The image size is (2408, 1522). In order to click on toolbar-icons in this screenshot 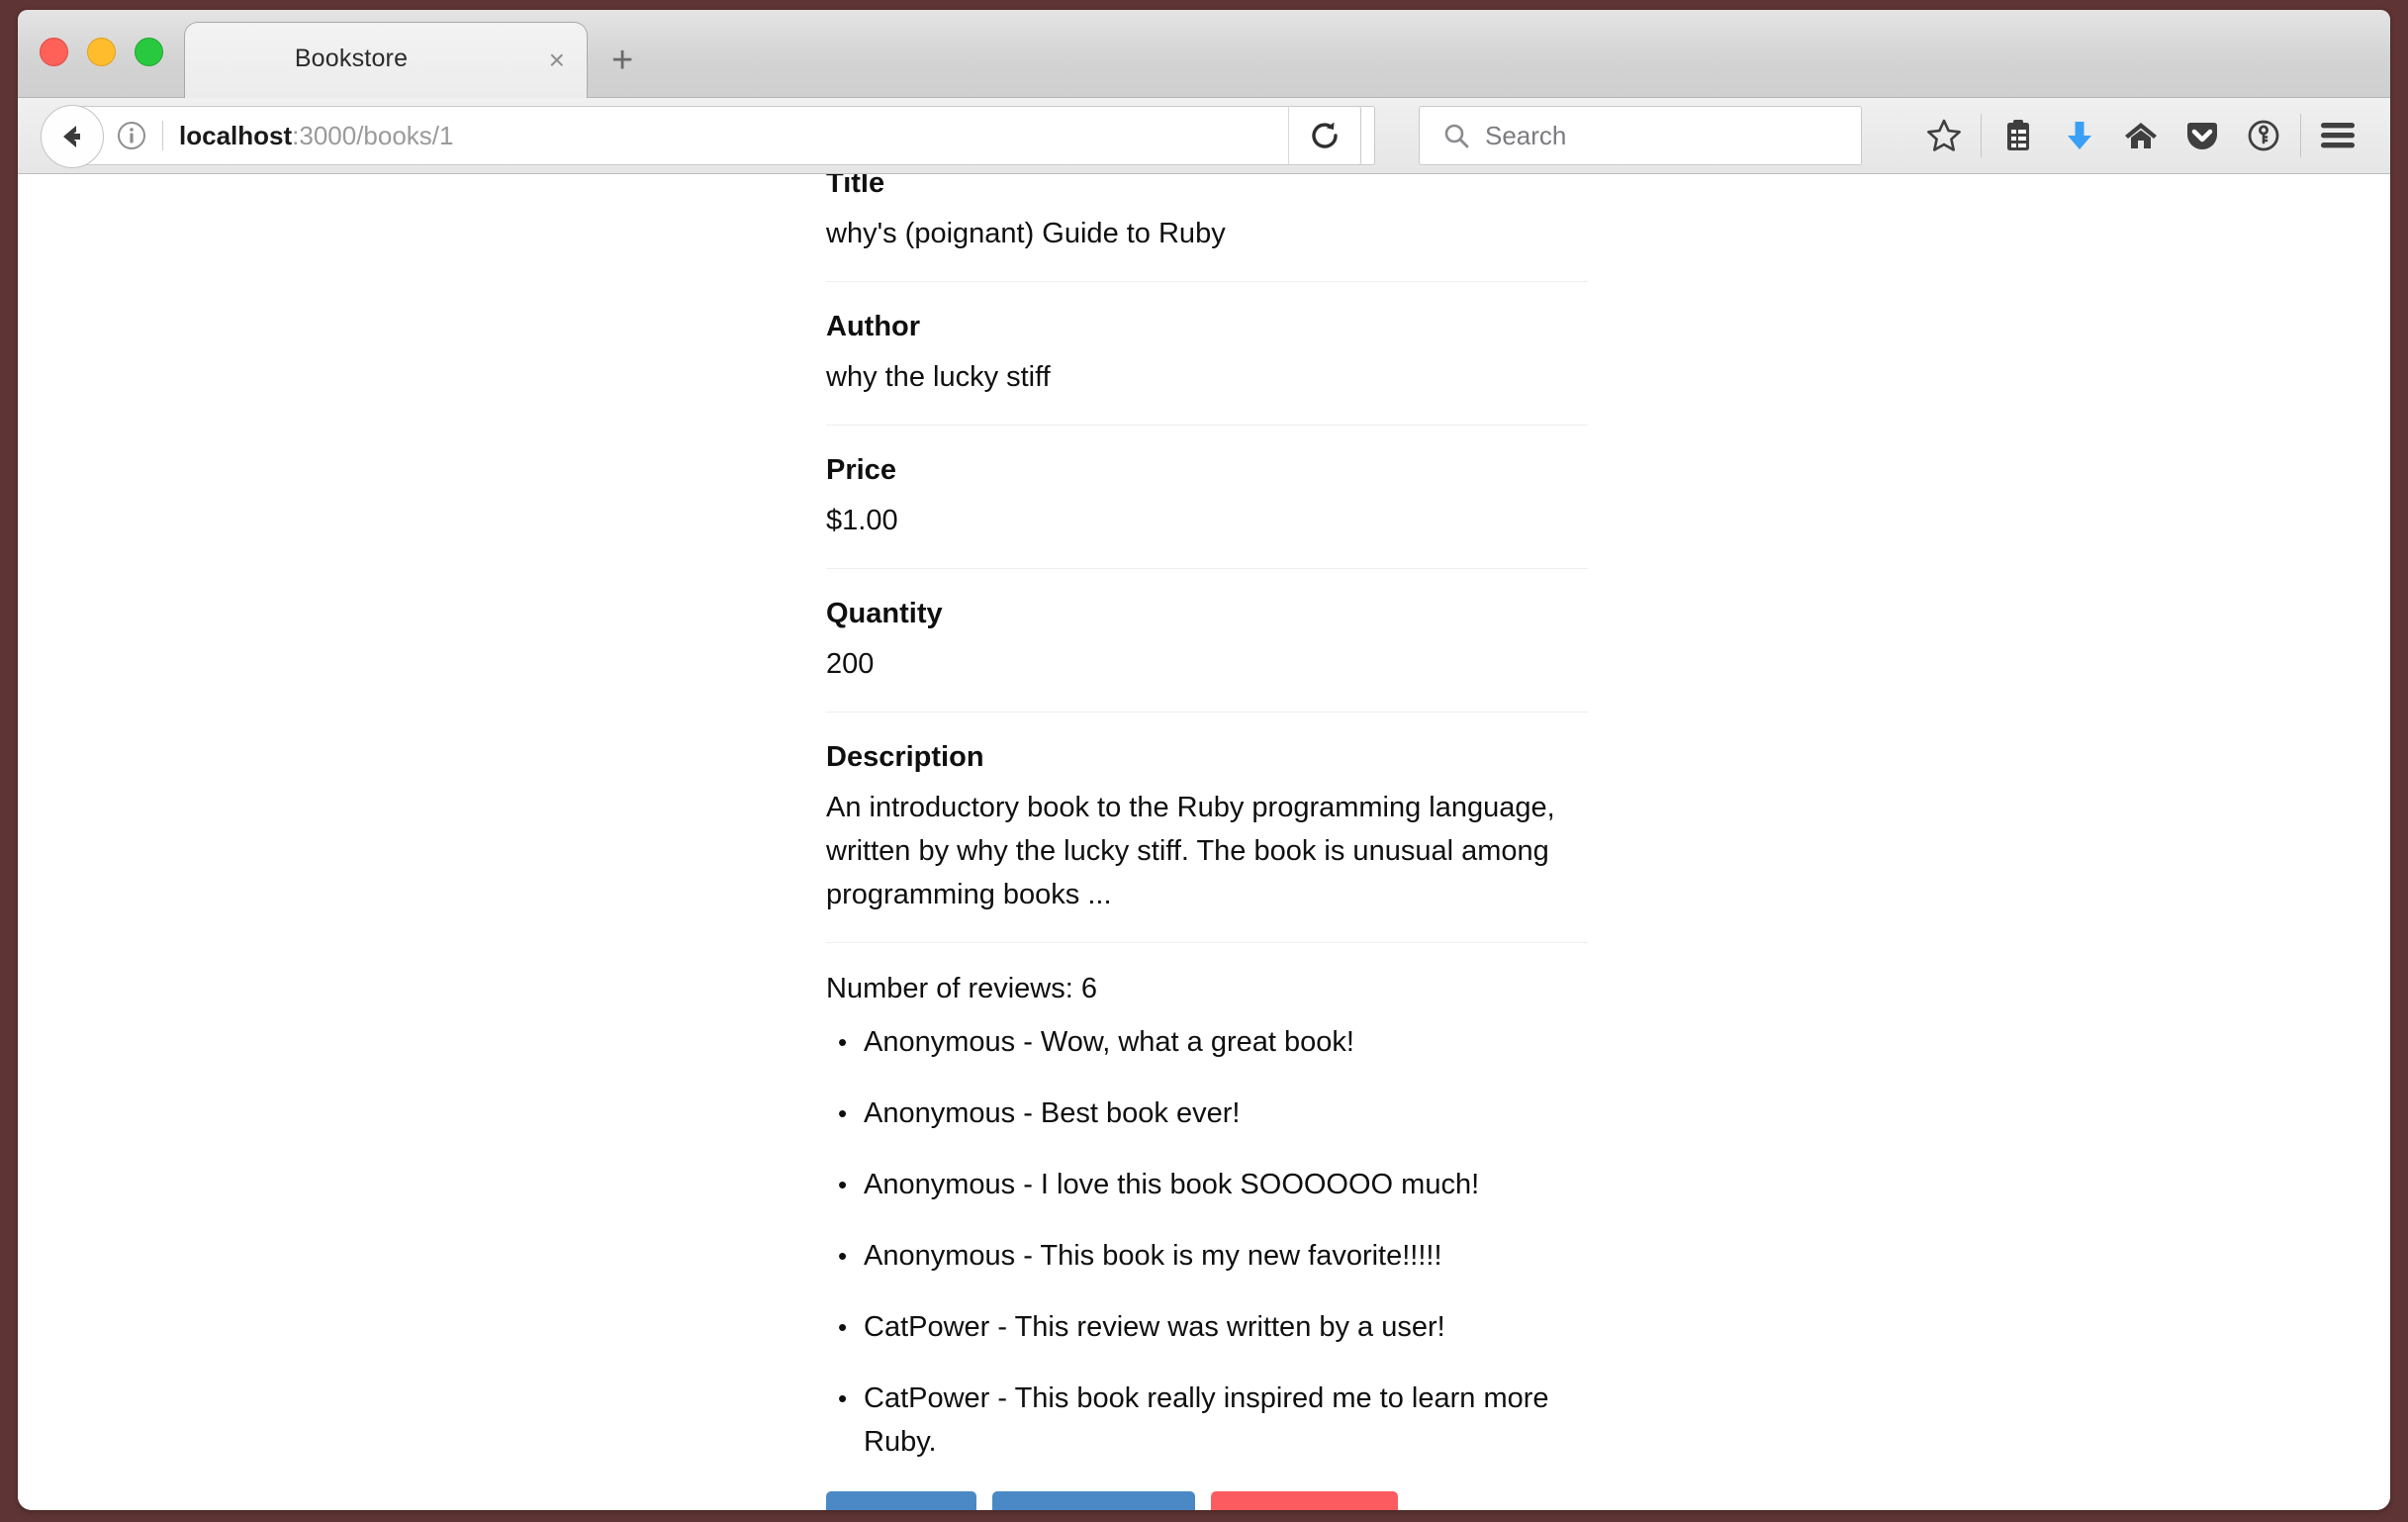, I will do `click(2140, 136)`.